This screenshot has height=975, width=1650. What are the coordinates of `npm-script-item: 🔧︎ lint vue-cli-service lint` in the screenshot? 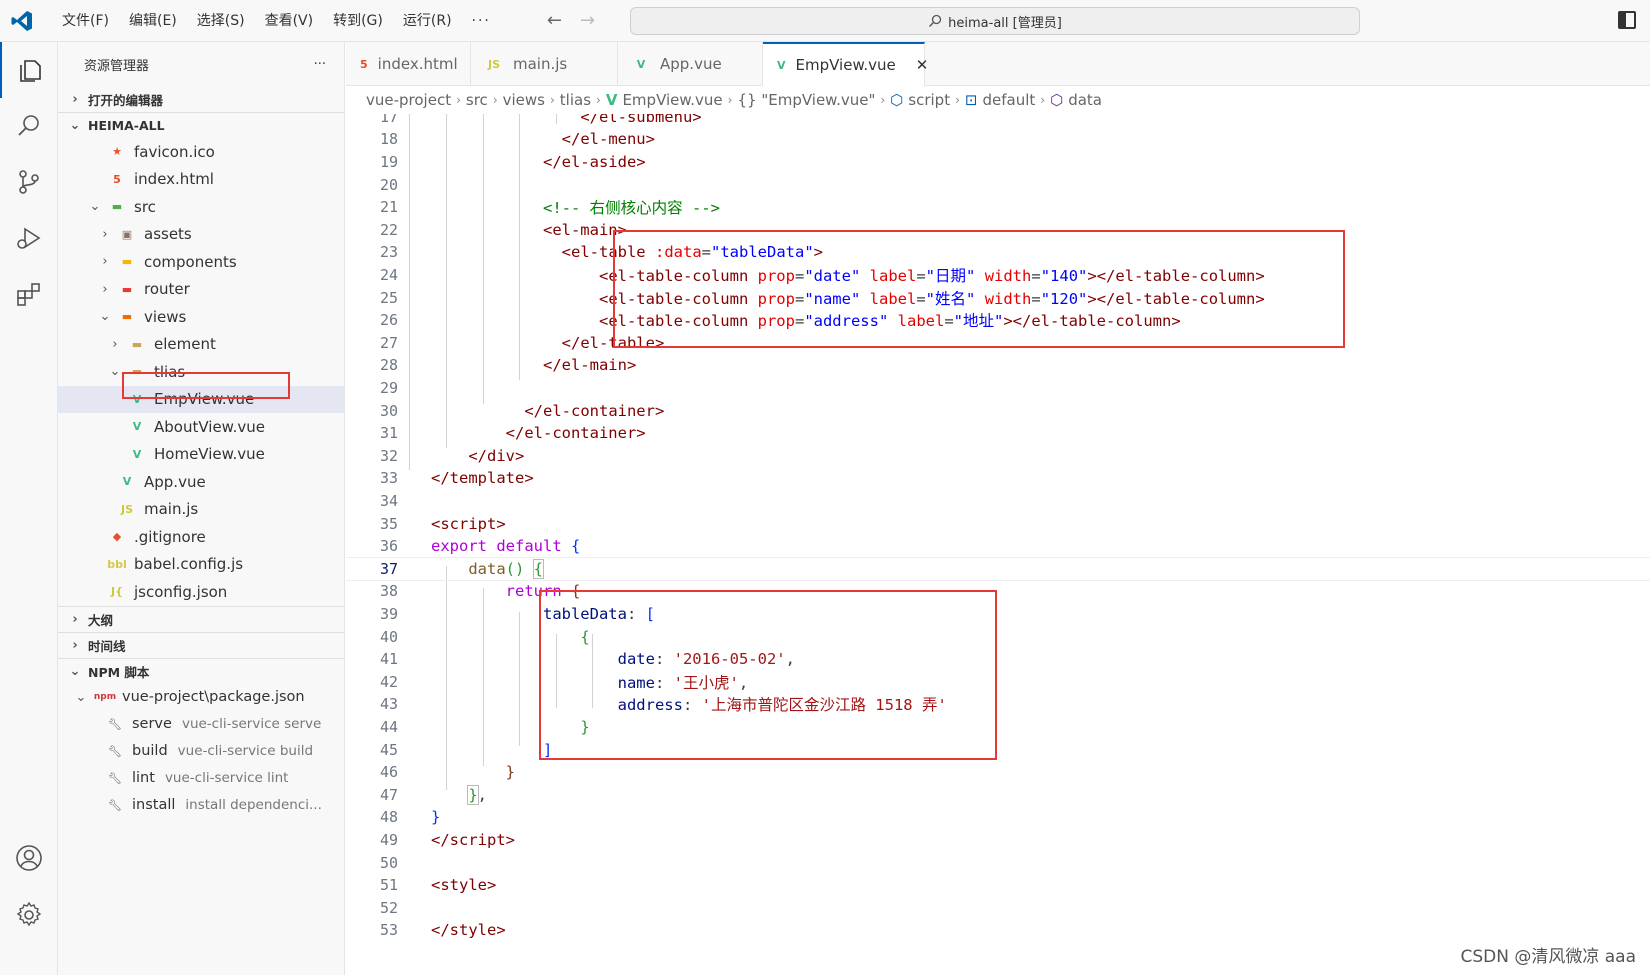 It's located at (201, 778).